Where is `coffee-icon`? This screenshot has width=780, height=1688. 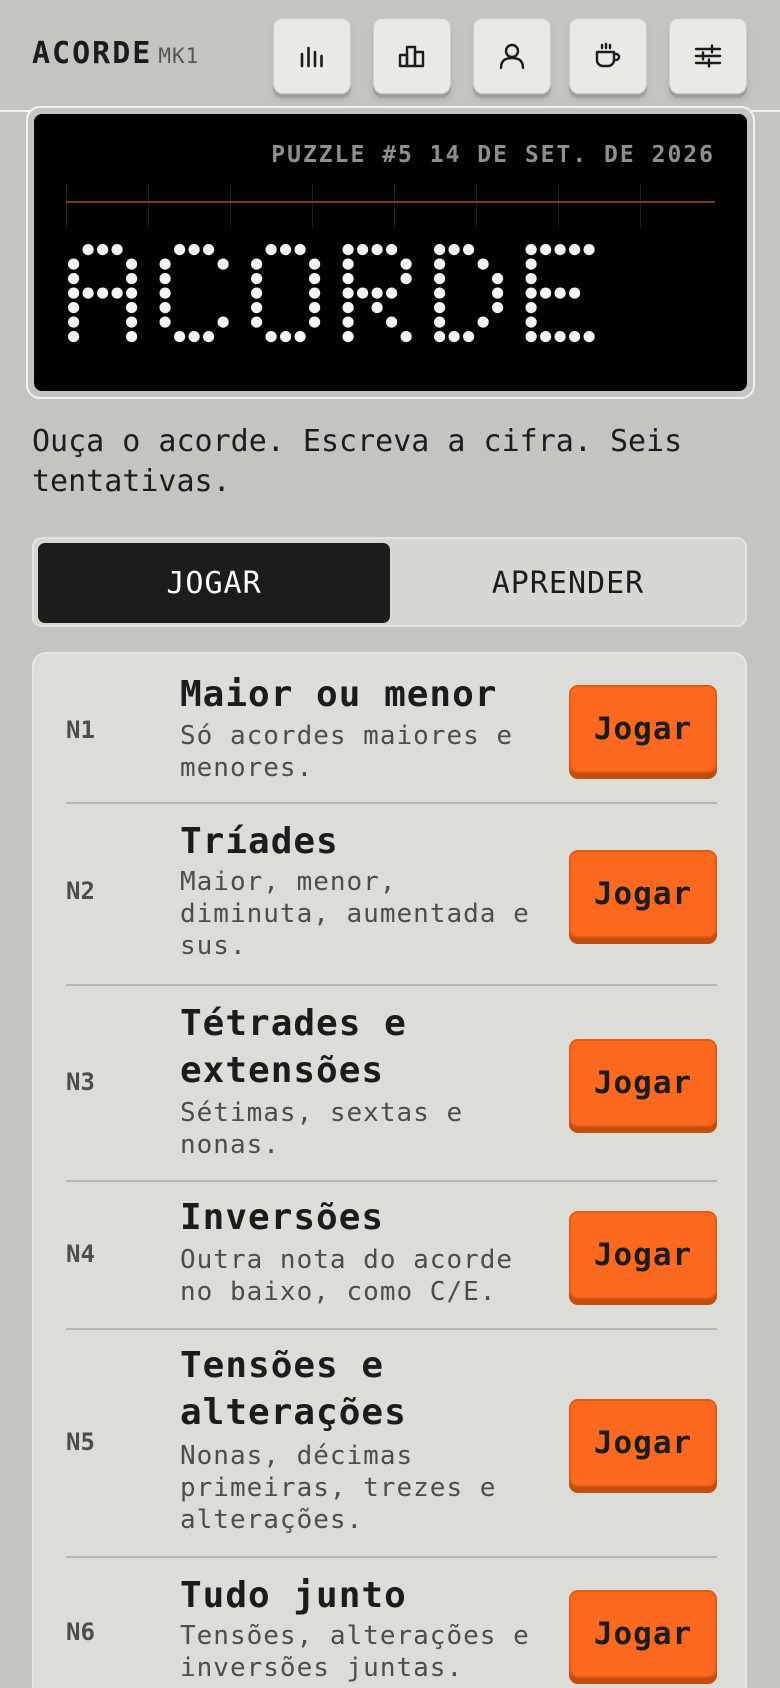
coffee-icon is located at coordinates (608, 55).